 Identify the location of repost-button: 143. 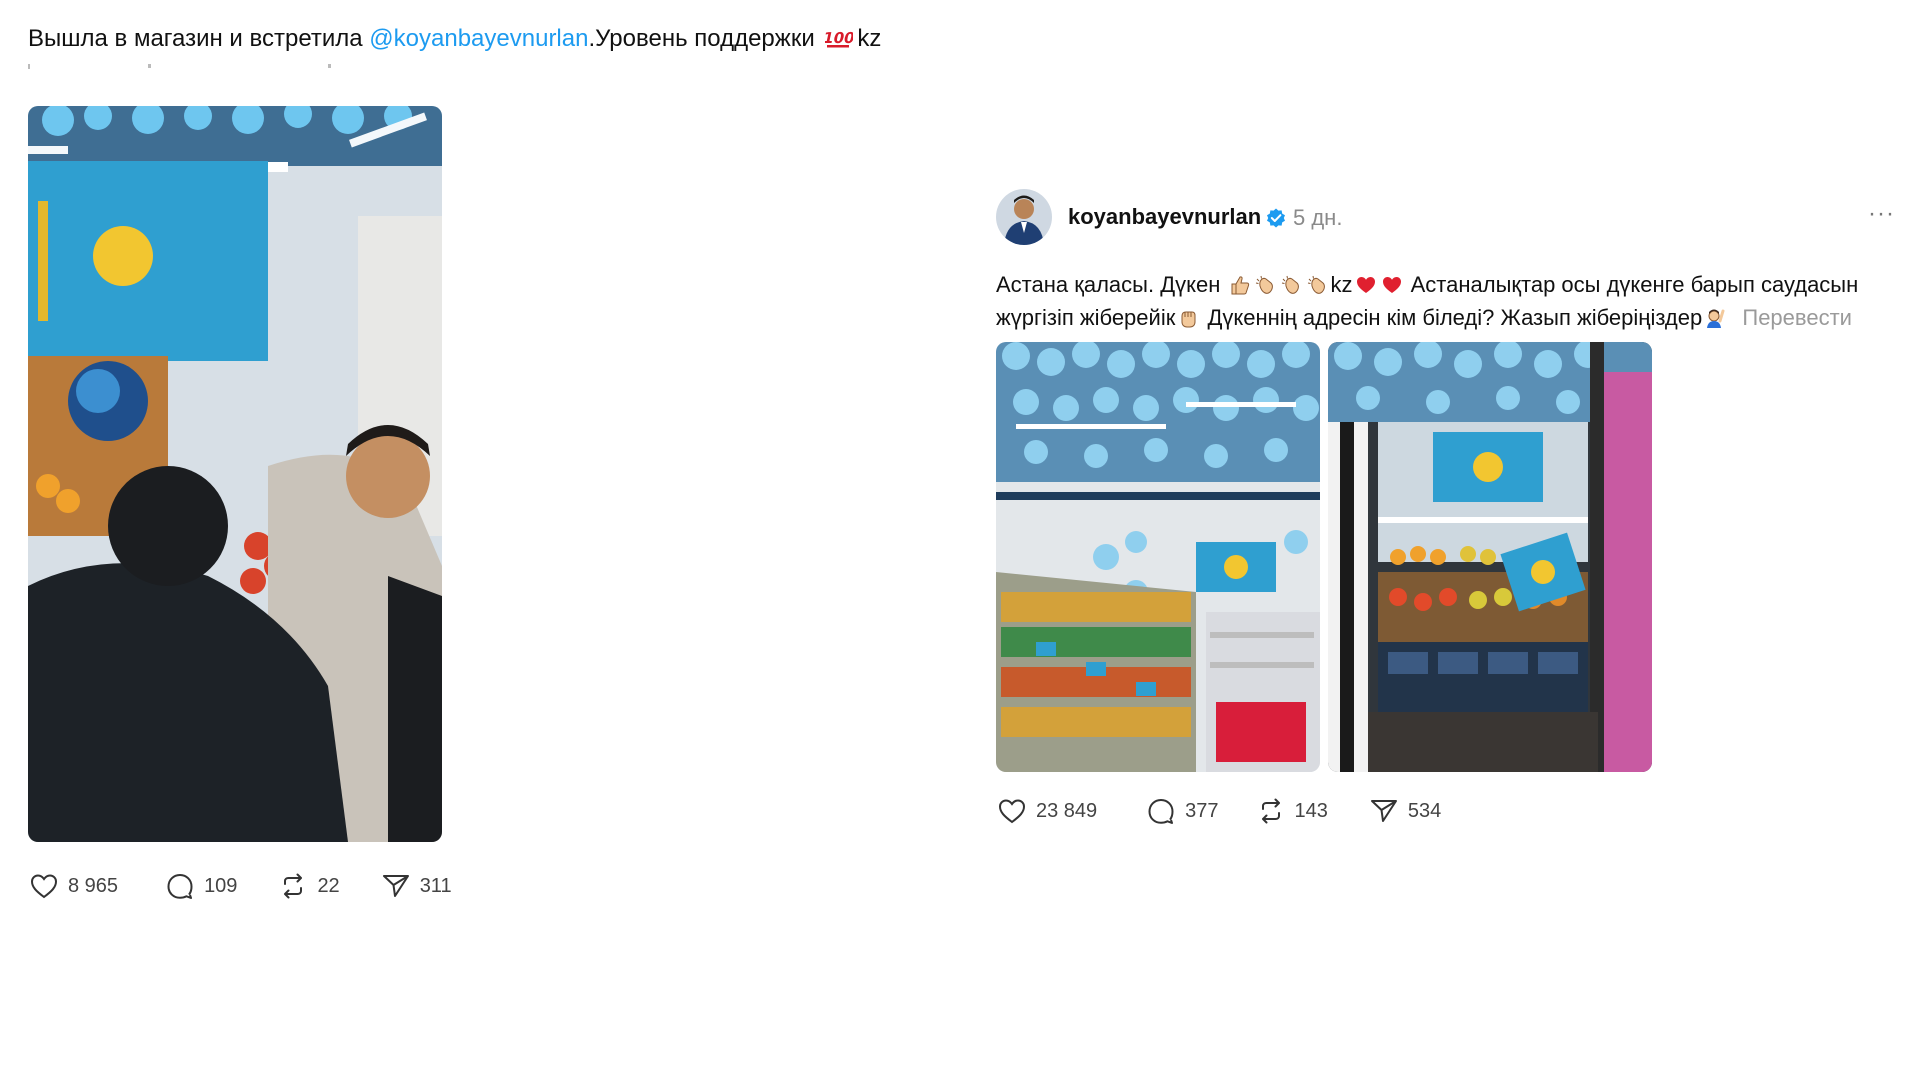
(1291, 811).